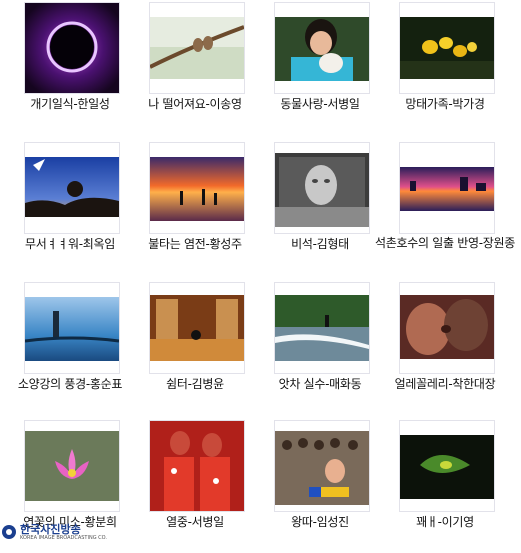 This screenshot has height=553, width=521. I want to click on thumbnail-caption: 소양강의 풍경-홍순표, so click(70, 384).